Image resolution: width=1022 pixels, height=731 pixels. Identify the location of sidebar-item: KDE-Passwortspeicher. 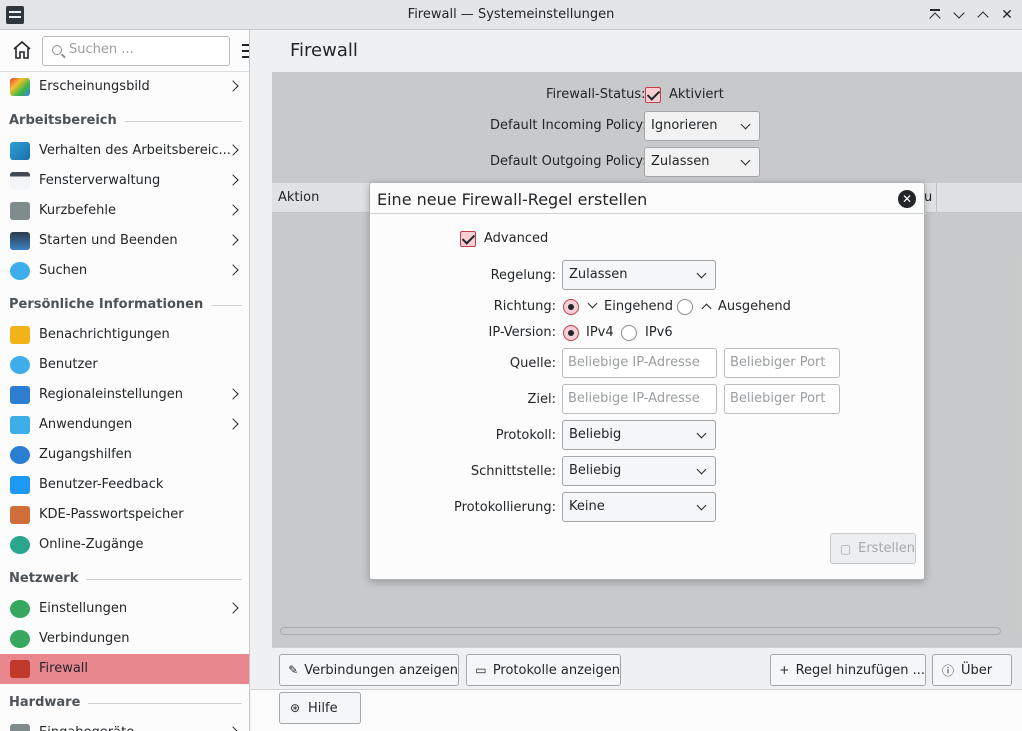
(124, 515).